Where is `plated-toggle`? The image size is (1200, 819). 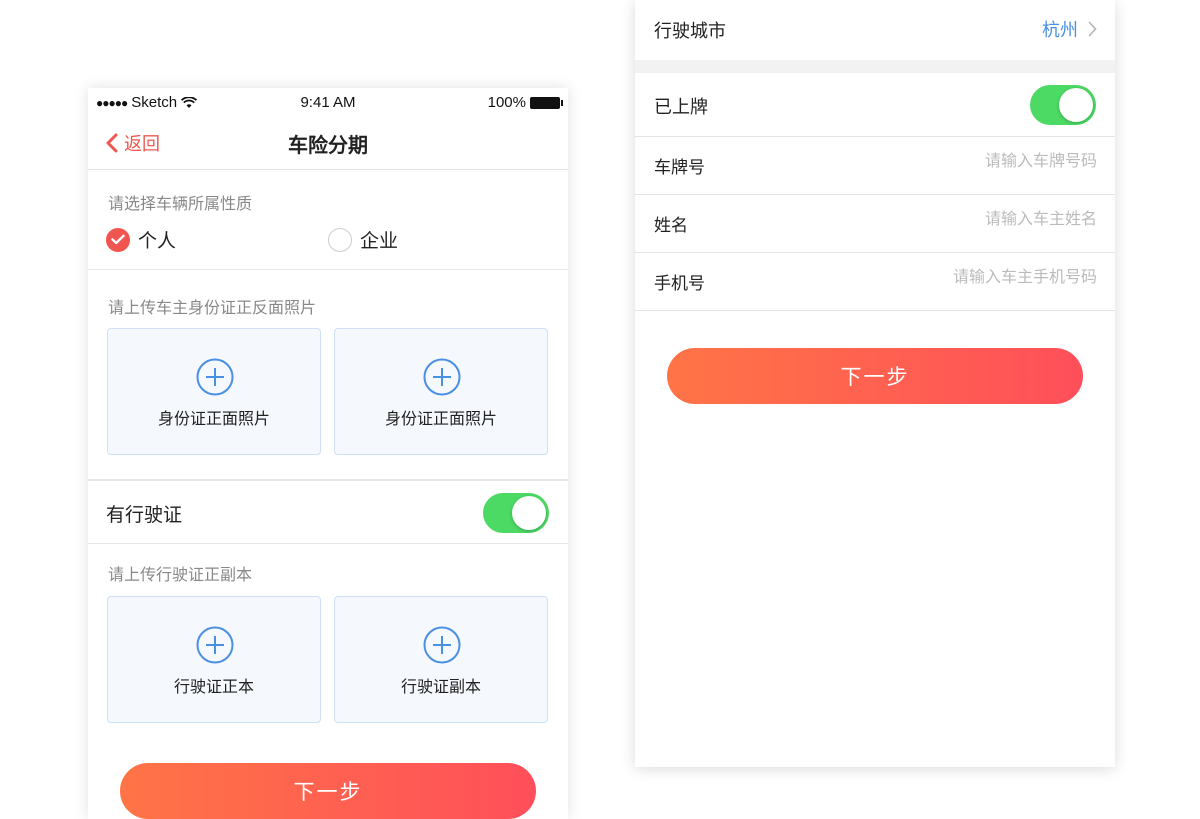 plated-toggle is located at coordinates (1063, 105).